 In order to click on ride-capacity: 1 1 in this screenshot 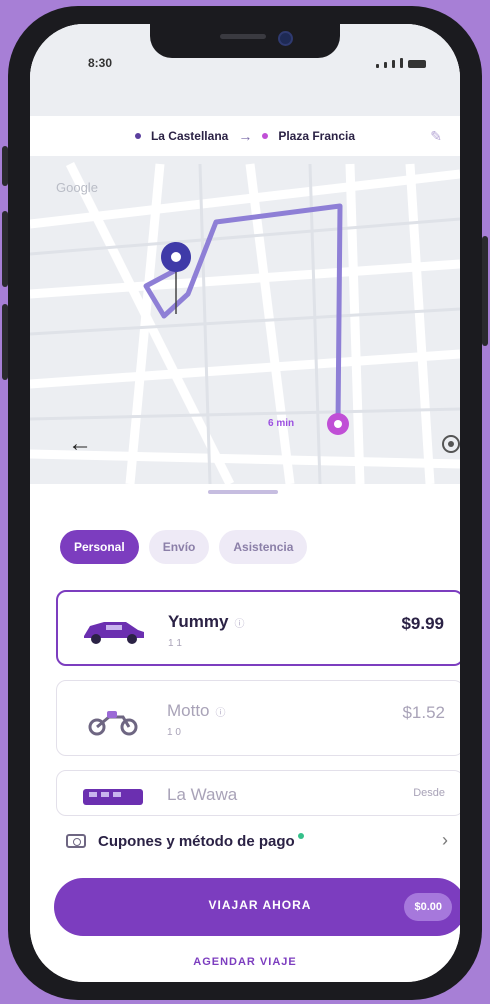, I will do `click(175, 643)`.